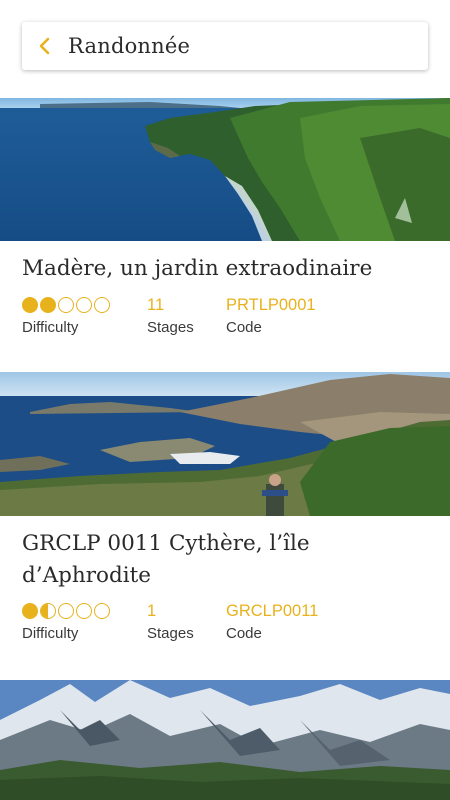  What do you see at coordinates (156, 305) in the screenshot?
I see `stages-value: 11` at bounding box center [156, 305].